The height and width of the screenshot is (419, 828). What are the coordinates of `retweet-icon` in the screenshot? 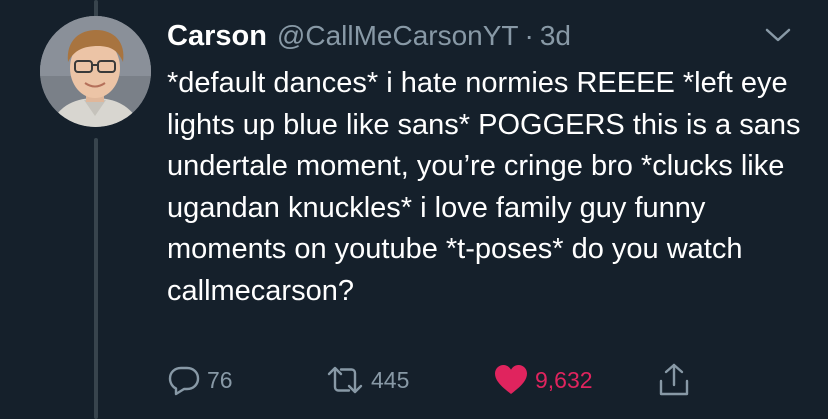 It's located at (345, 380).